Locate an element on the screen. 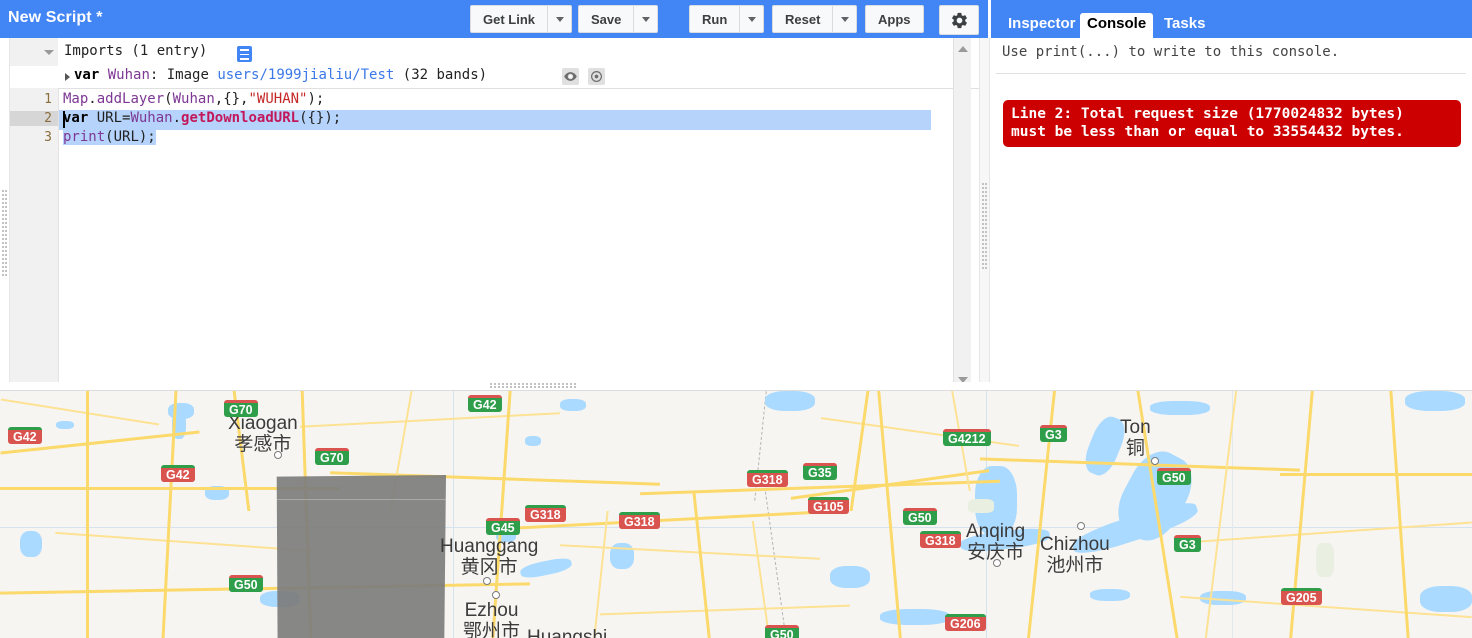 The width and height of the screenshot is (1472, 638). city-name-en: Huangshi is located at coordinates (567, 632).